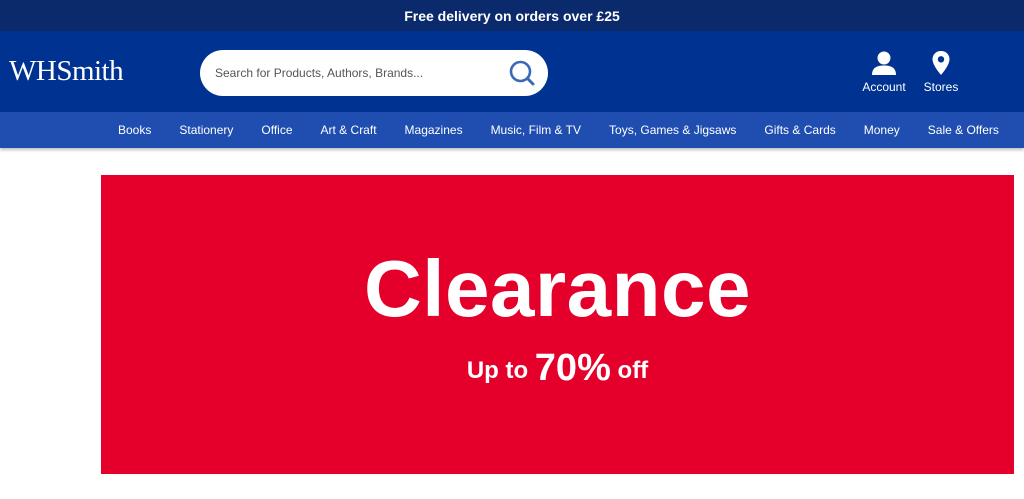 The image size is (1024, 499). I want to click on search-icon, so click(522, 73).